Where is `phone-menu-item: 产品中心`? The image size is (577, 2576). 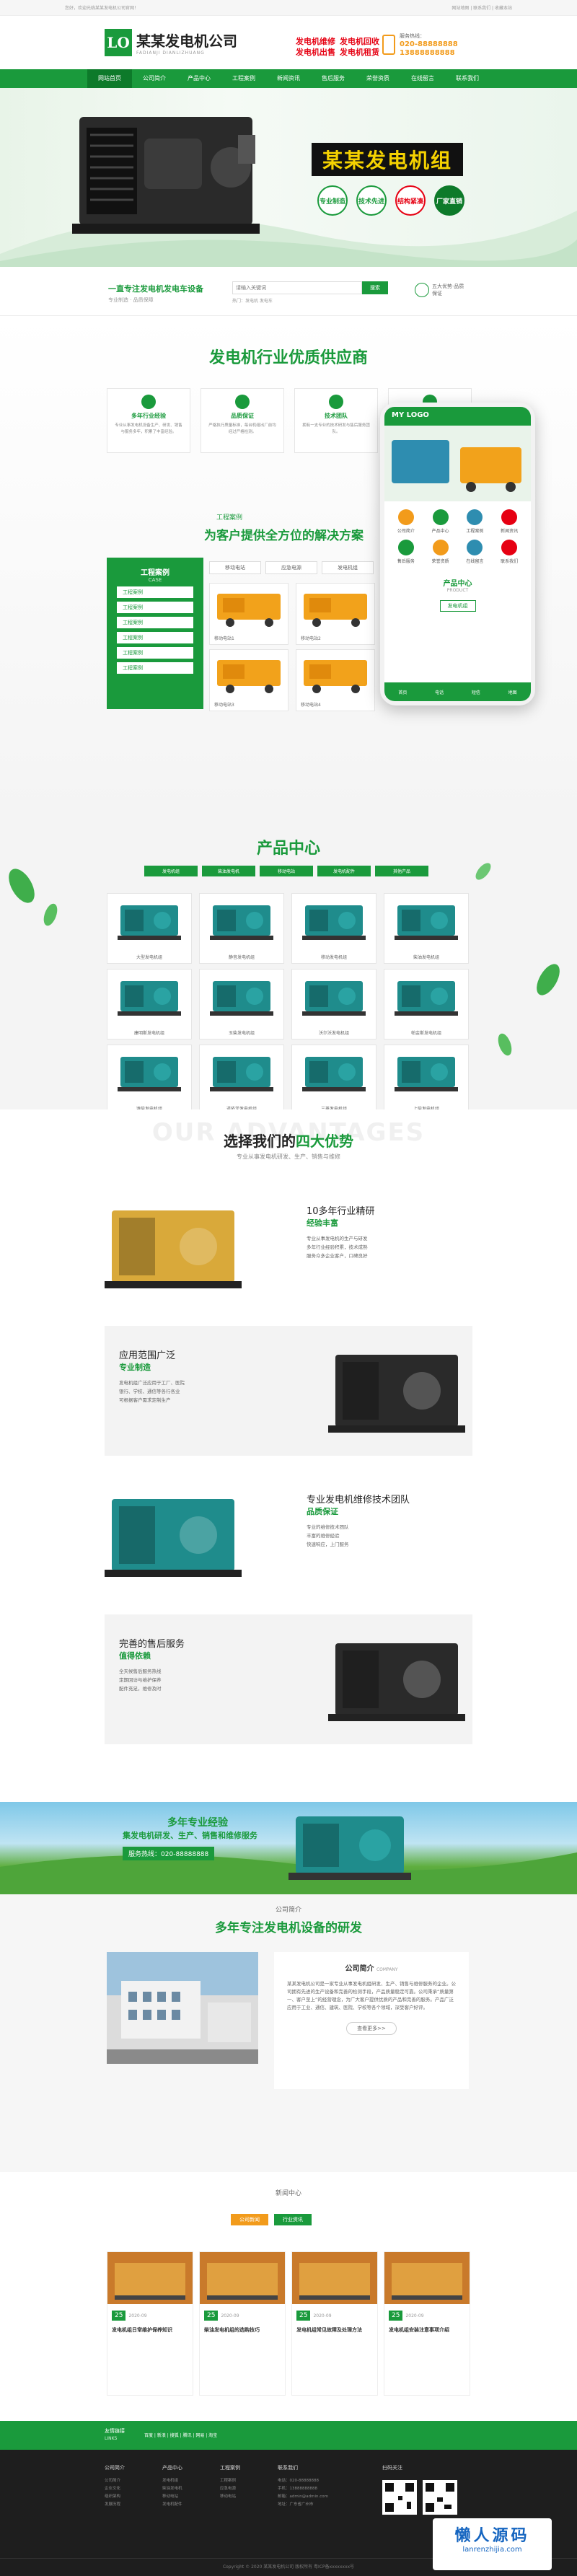
phone-menu-item: 产品中心 is located at coordinates (440, 521).